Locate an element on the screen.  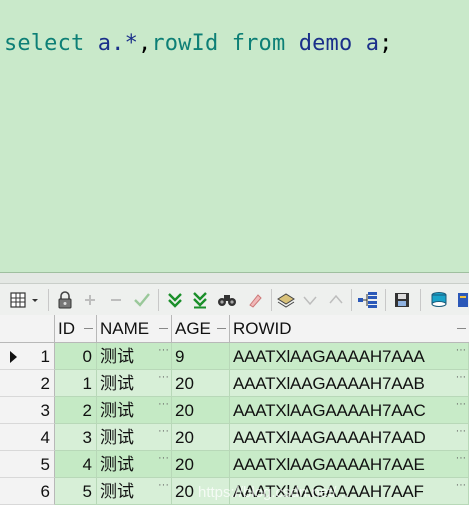
cell-id: 2 is located at coordinates (76, 410).